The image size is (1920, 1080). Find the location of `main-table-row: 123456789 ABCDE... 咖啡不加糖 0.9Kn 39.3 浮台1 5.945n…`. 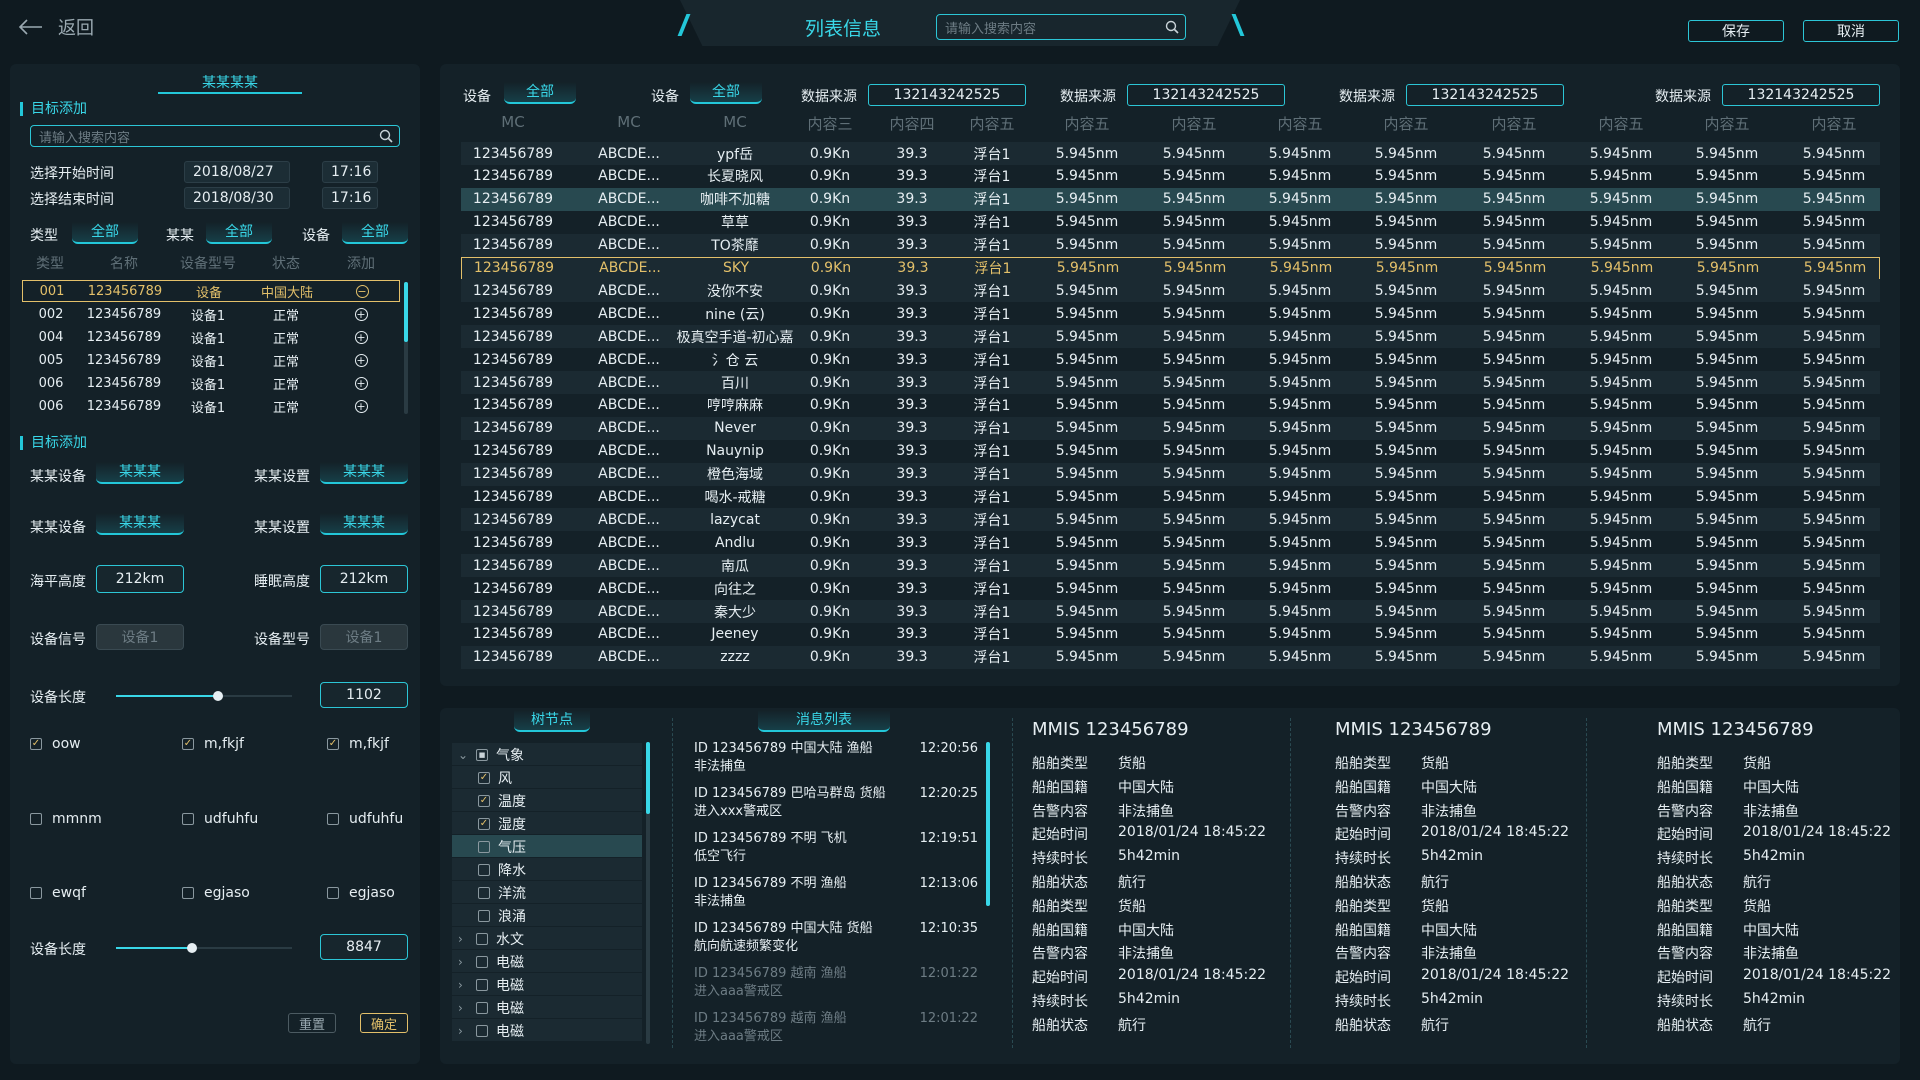

main-table-row: 123456789 ABCDE... 咖啡不加糖 0.9Kn 39.3 浮台1 5.945n… is located at coordinates (1170, 199).